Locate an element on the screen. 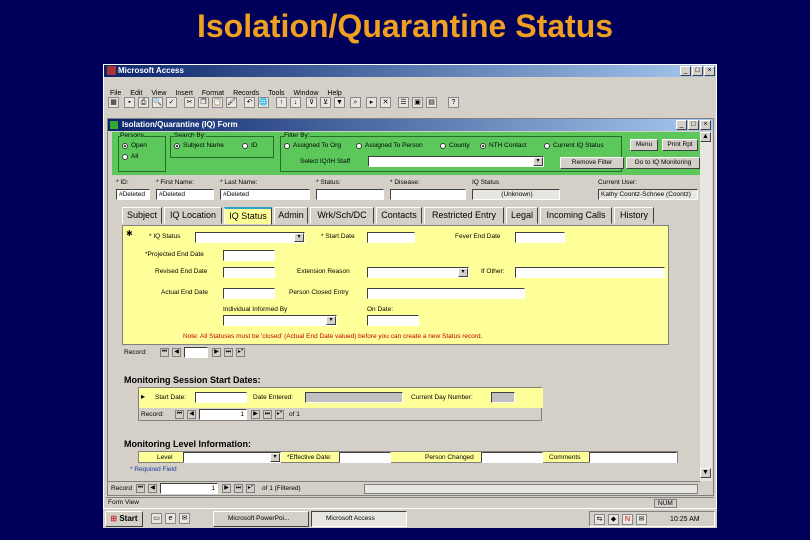 This screenshot has height=540, width=810. iq-status-dropdown-icon: ▾ is located at coordinates (299, 237).